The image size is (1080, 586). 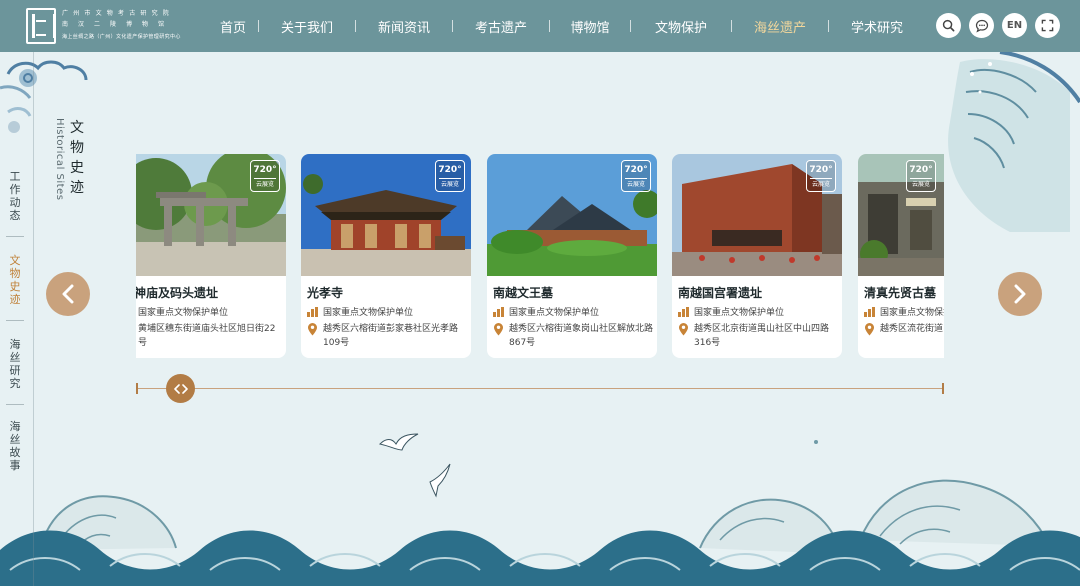 I want to click on chevron-left-icon, so click(x=68, y=294).